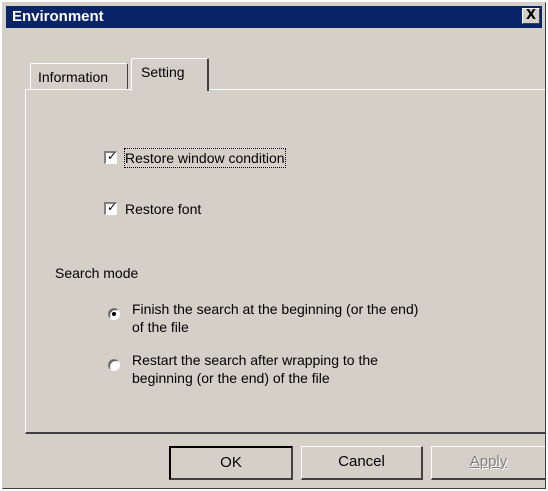 This screenshot has width=548, height=491. I want to click on apply-button-label: Apply, so click(488, 461).